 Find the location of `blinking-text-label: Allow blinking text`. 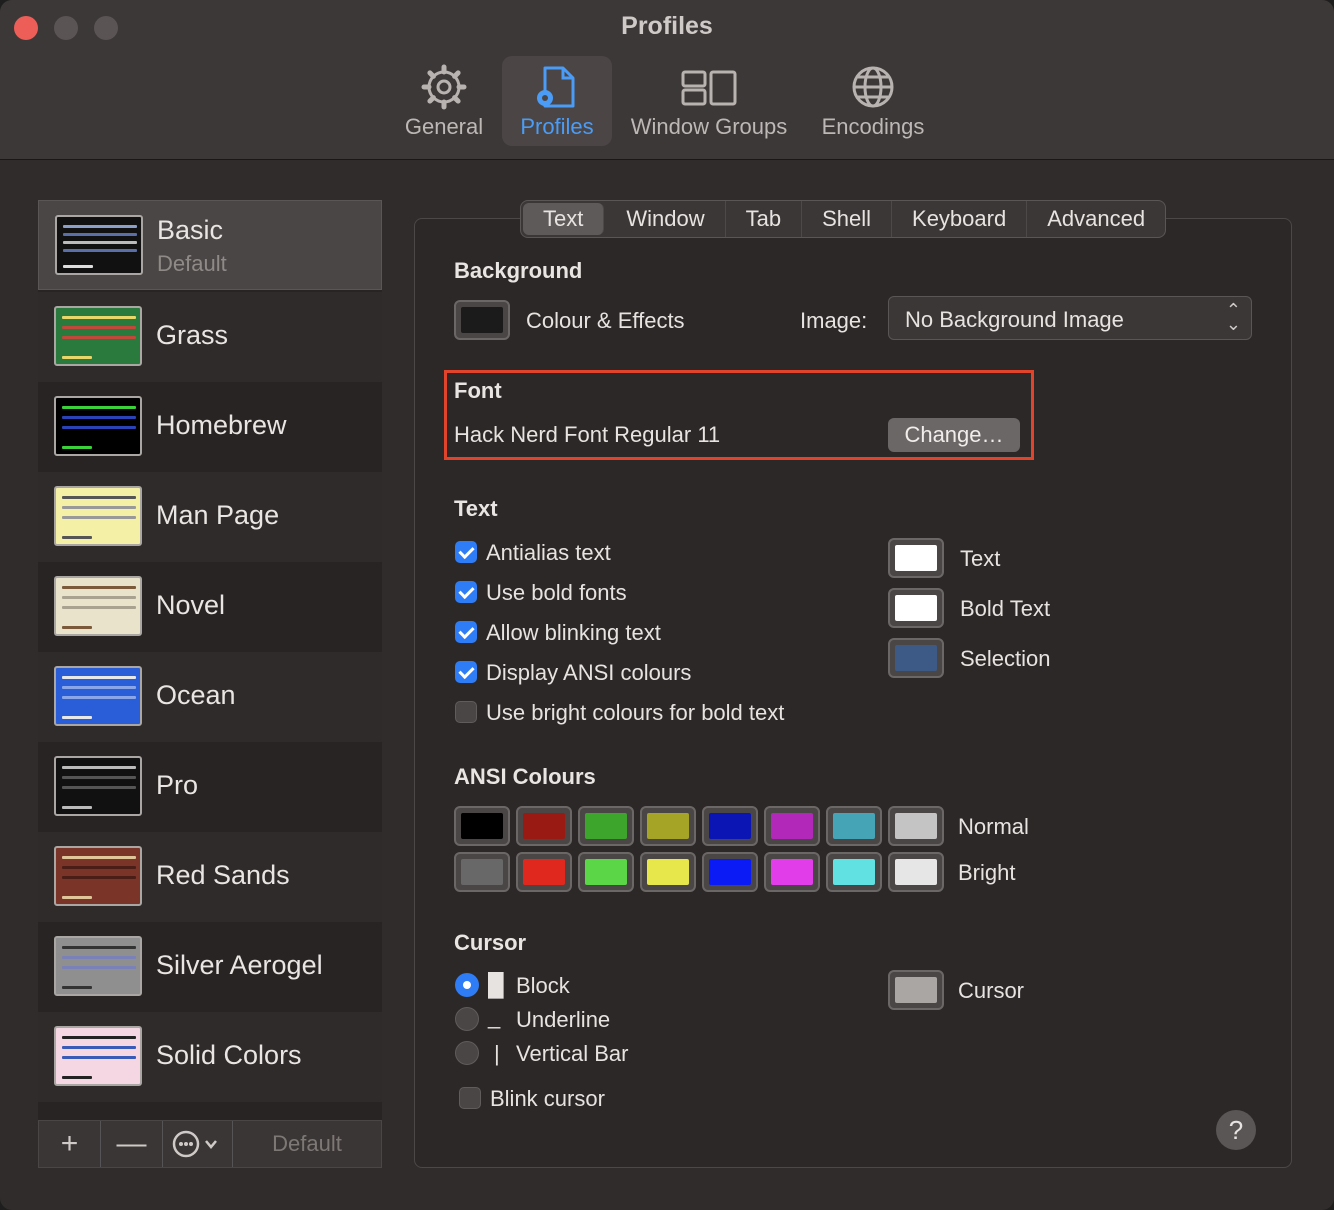

blinking-text-label: Allow blinking text is located at coordinates (573, 632).